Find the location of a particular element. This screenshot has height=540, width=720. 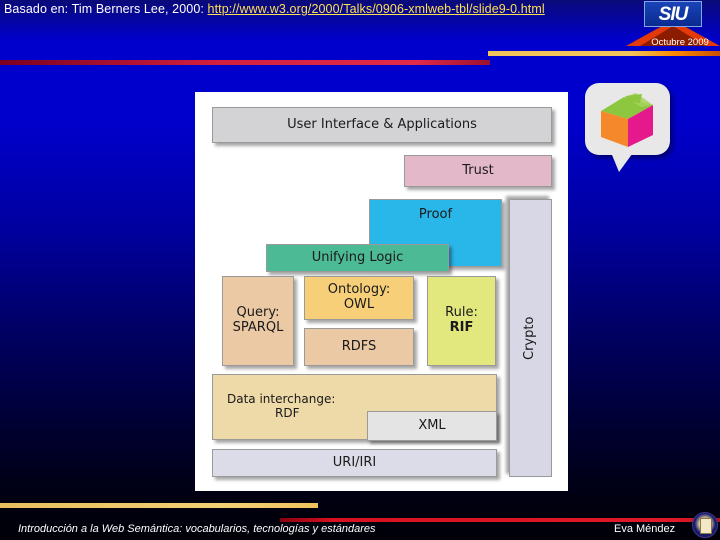

stack-block-uri-iri: URI/IRI is located at coordinates (354, 463).